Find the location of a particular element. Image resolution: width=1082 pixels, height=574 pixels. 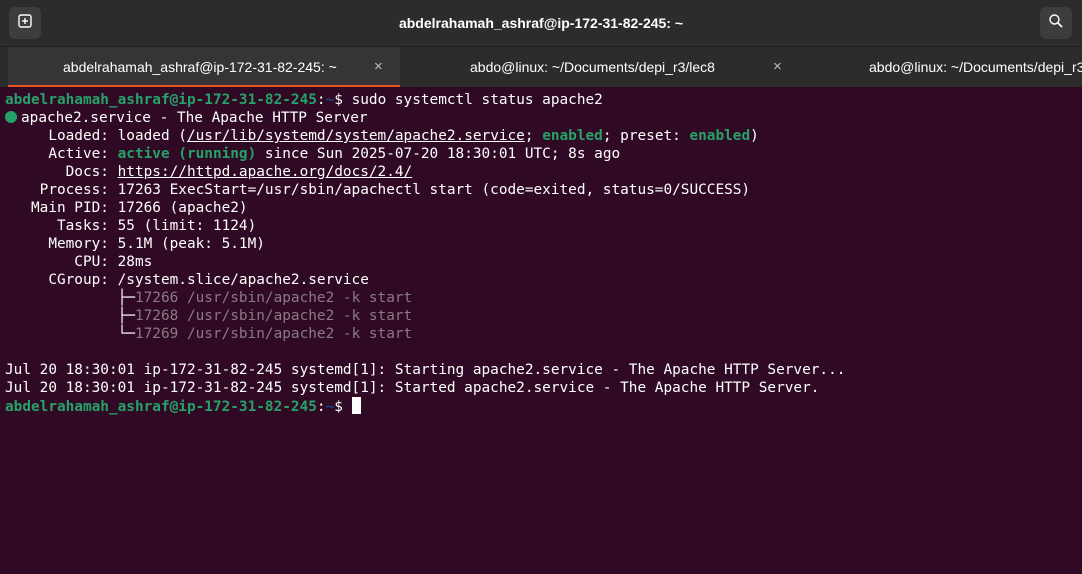

tree-branch: └─ is located at coordinates (70, 334).